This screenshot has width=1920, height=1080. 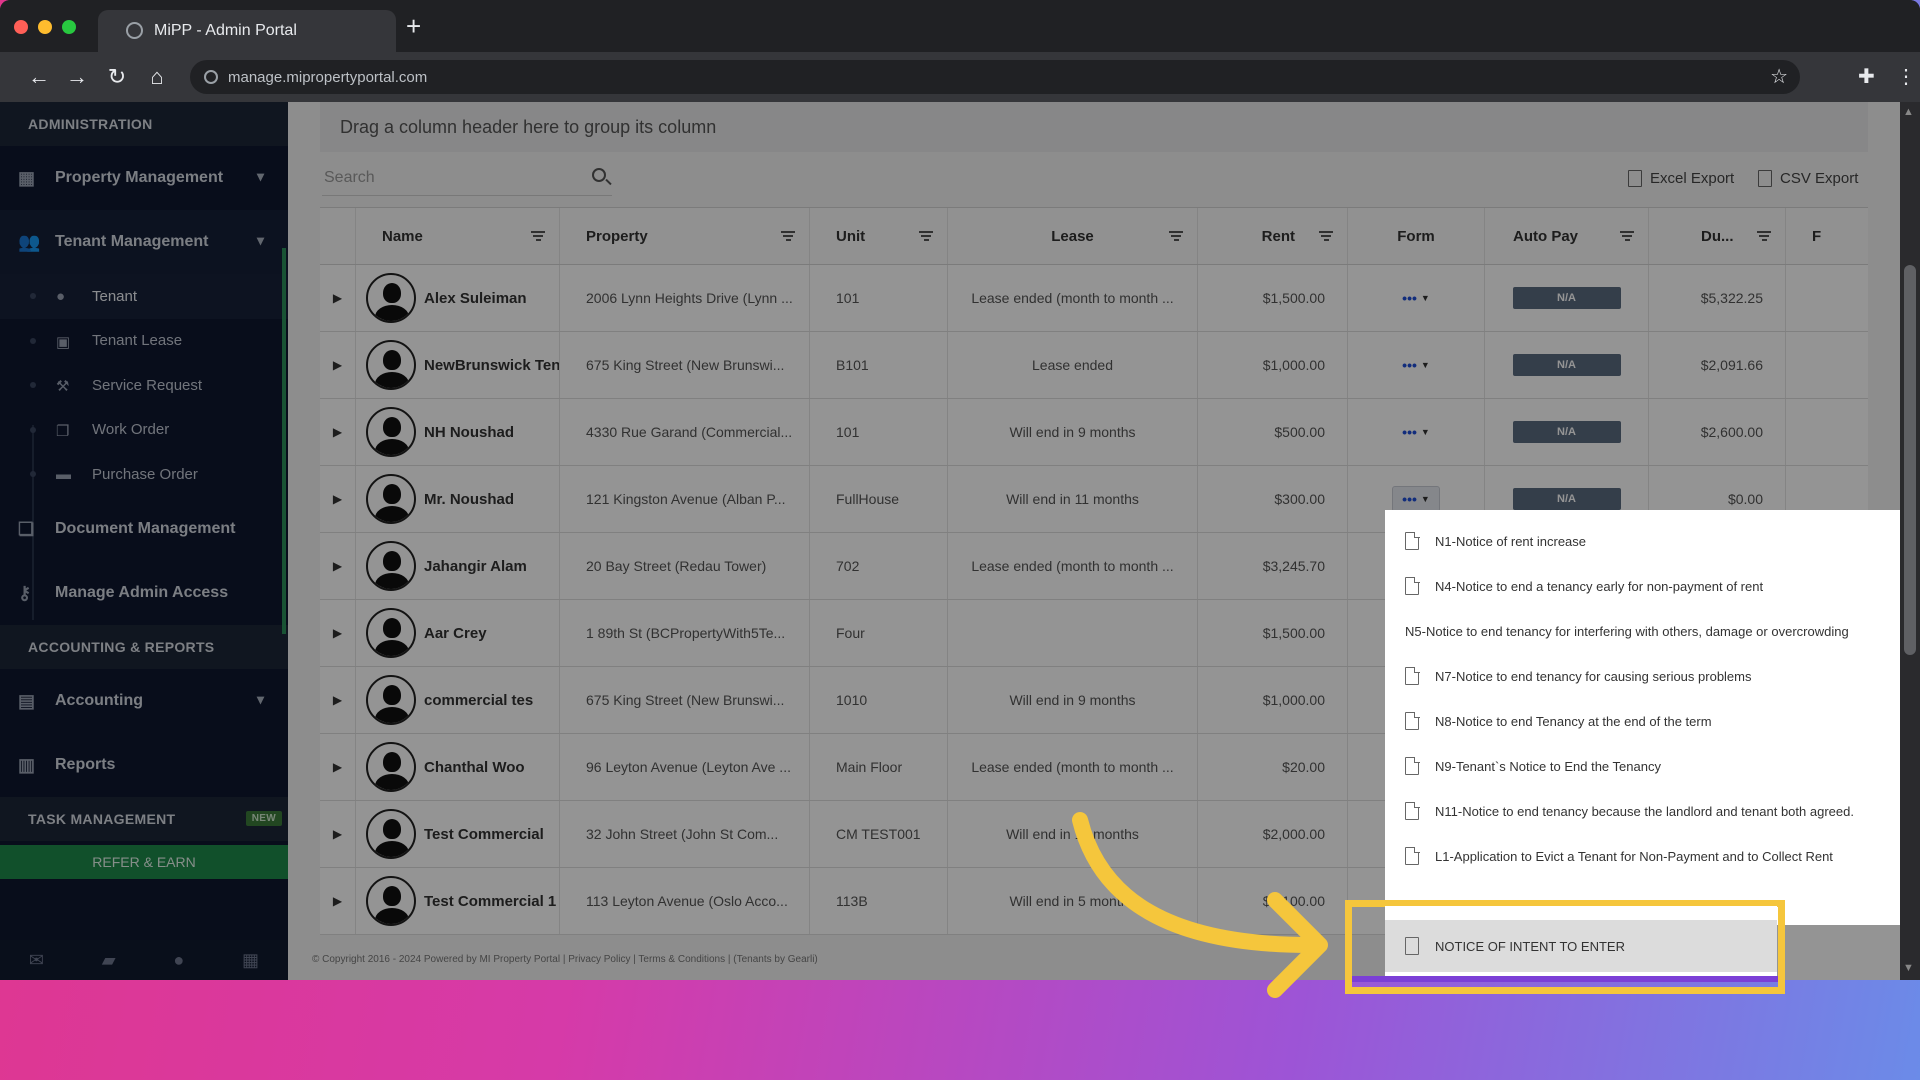 What do you see at coordinates (247, 31) in the screenshot?
I see `browser-tab: MiPP - Admin Portal` at bounding box center [247, 31].